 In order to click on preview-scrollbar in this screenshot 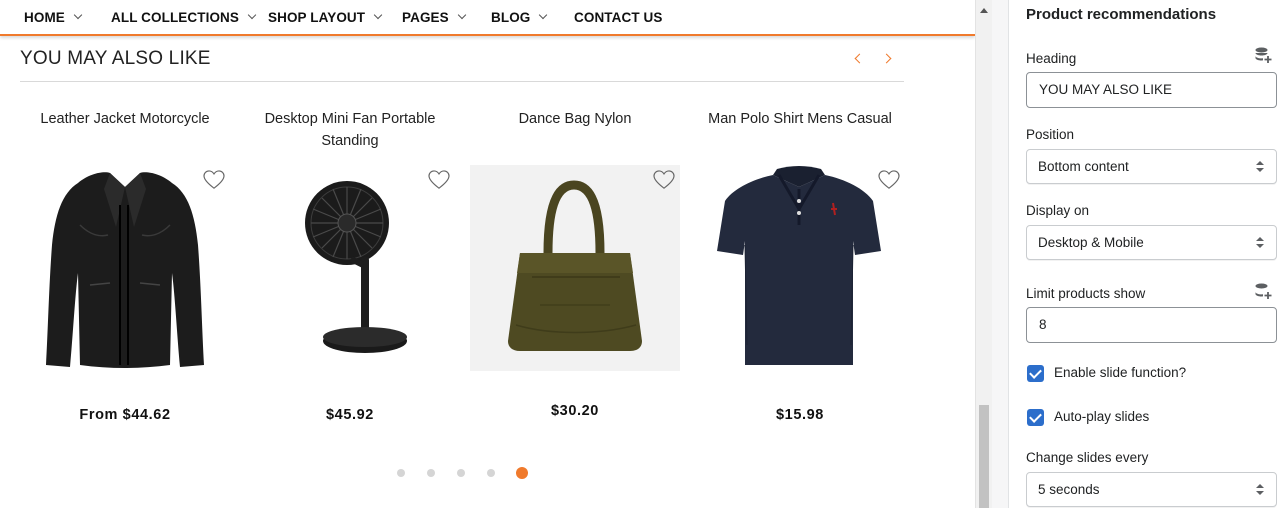, I will do `click(983, 254)`.